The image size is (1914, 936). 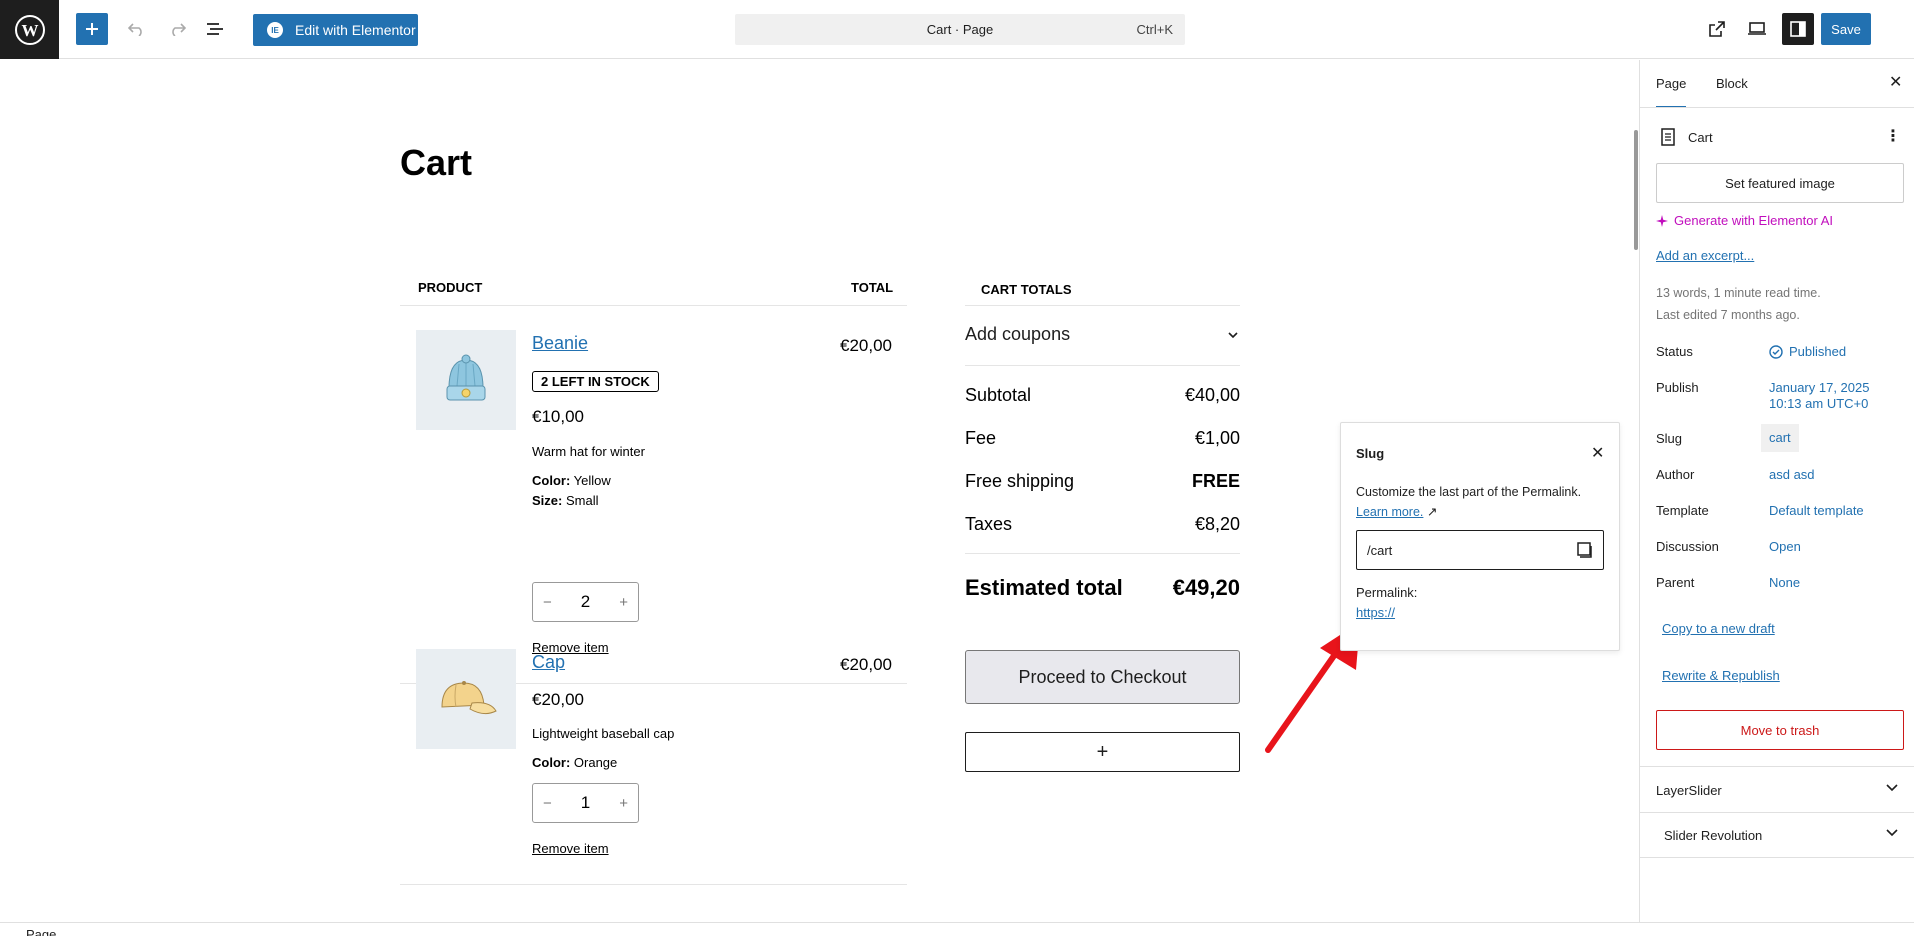 I want to click on subtotal-row: Subtotal €40,00, so click(x=1102, y=395).